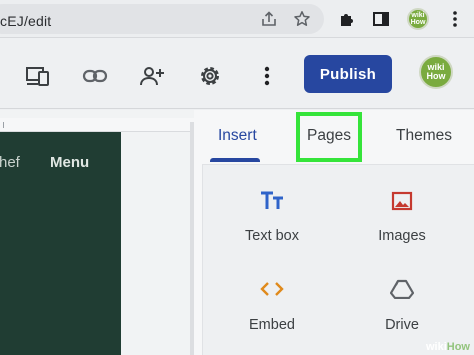  What do you see at coordinates (458, 347) in the screenshot?
I see `watermark-suffix: How` at bounding box center [458, 347].